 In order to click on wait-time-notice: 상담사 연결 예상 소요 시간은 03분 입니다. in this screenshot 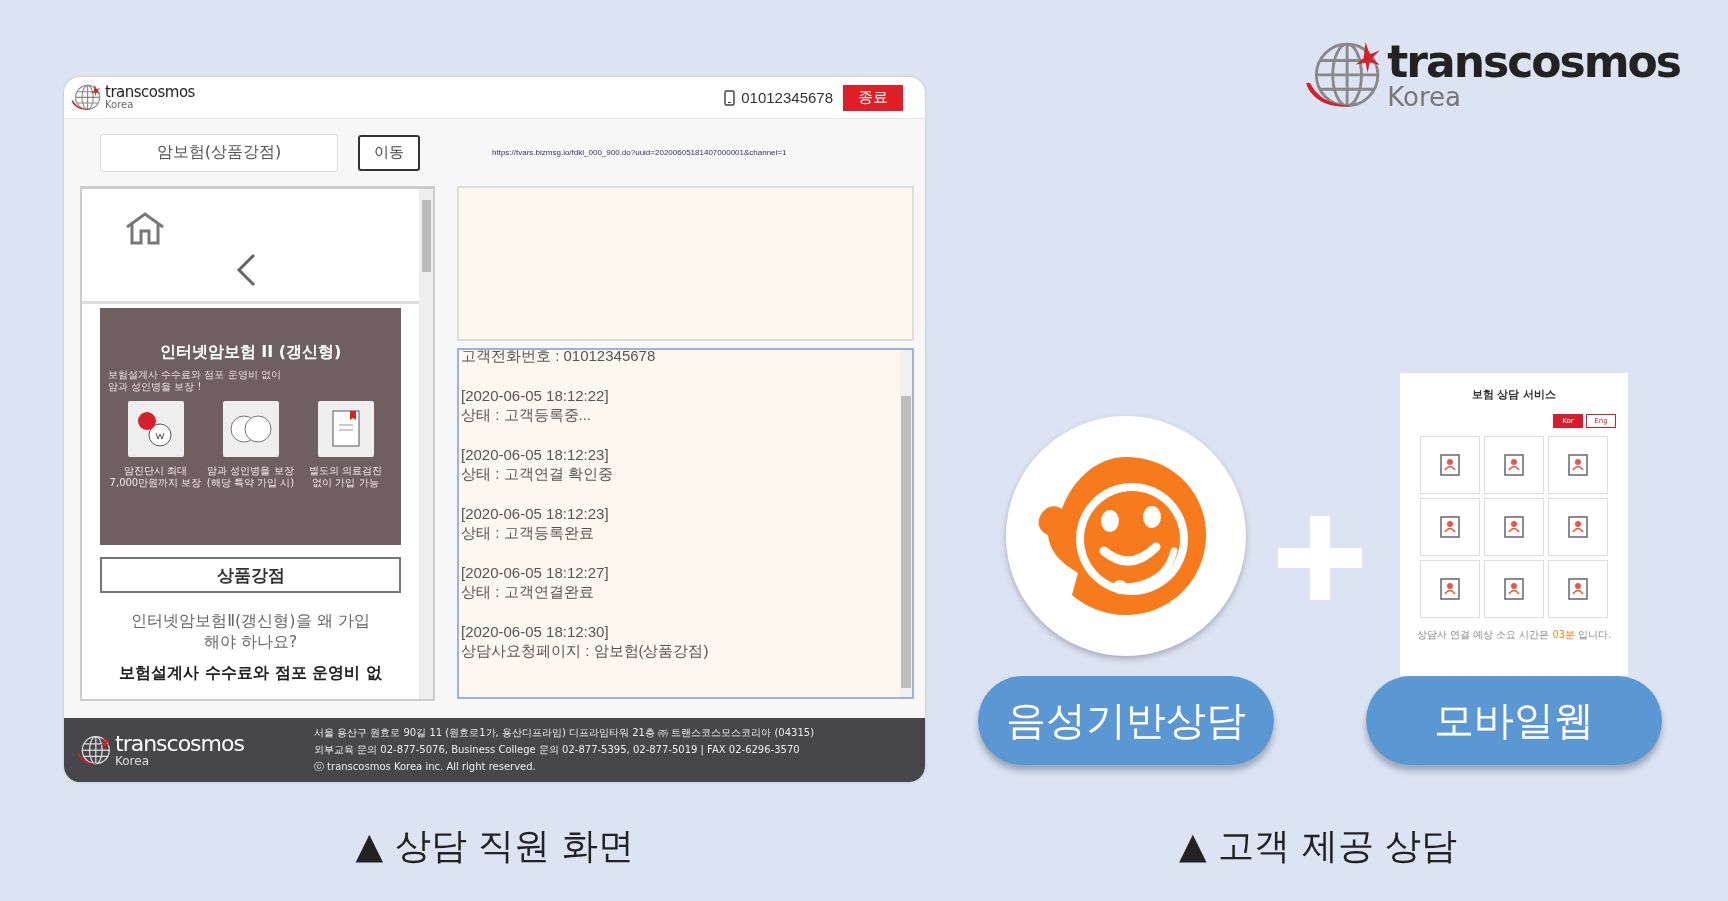, I will do `click(1514, 635)`.